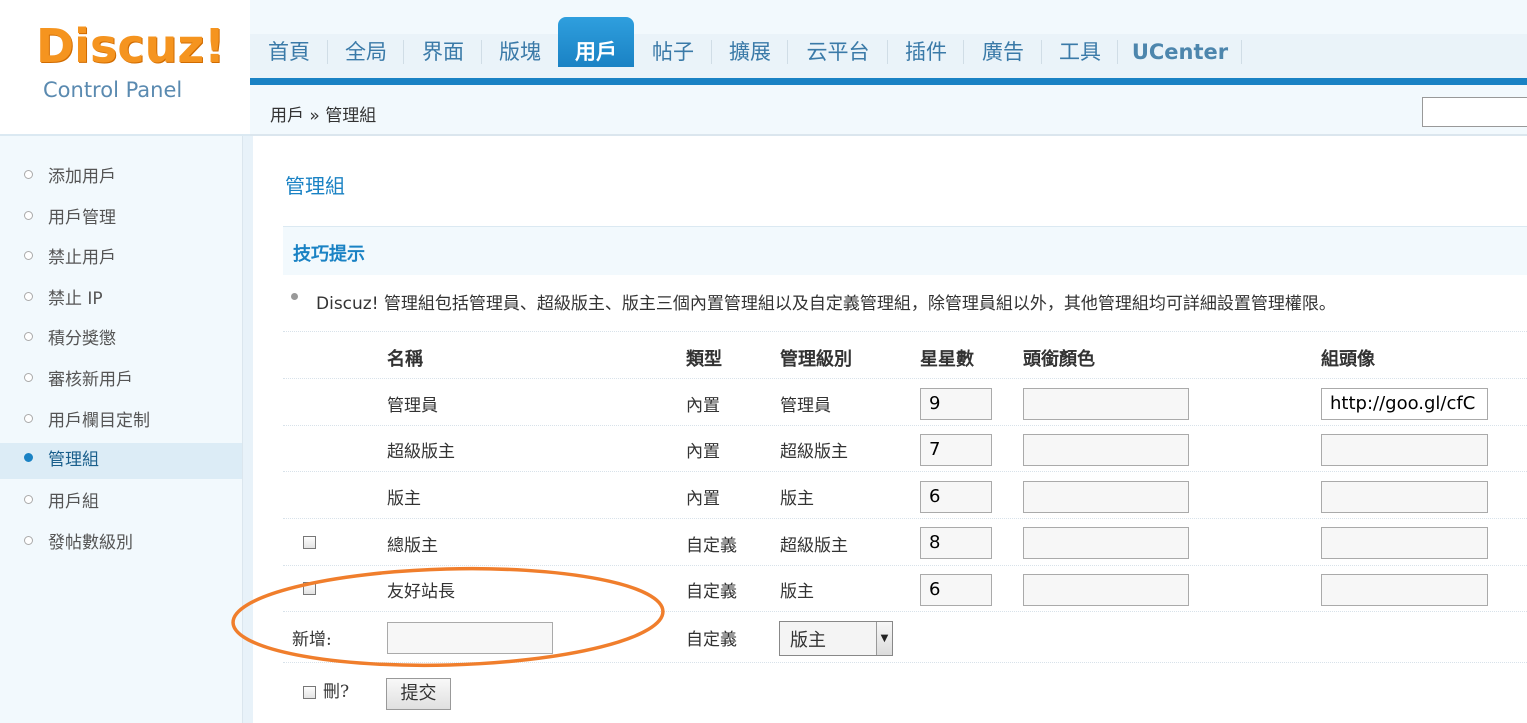 Image resolution: width=1527 pixels, height=723 pixels. What do you see at coordinates (1474, 112) in the screenshot?
I see `header-search-input` at bounding box center [1474, 112].